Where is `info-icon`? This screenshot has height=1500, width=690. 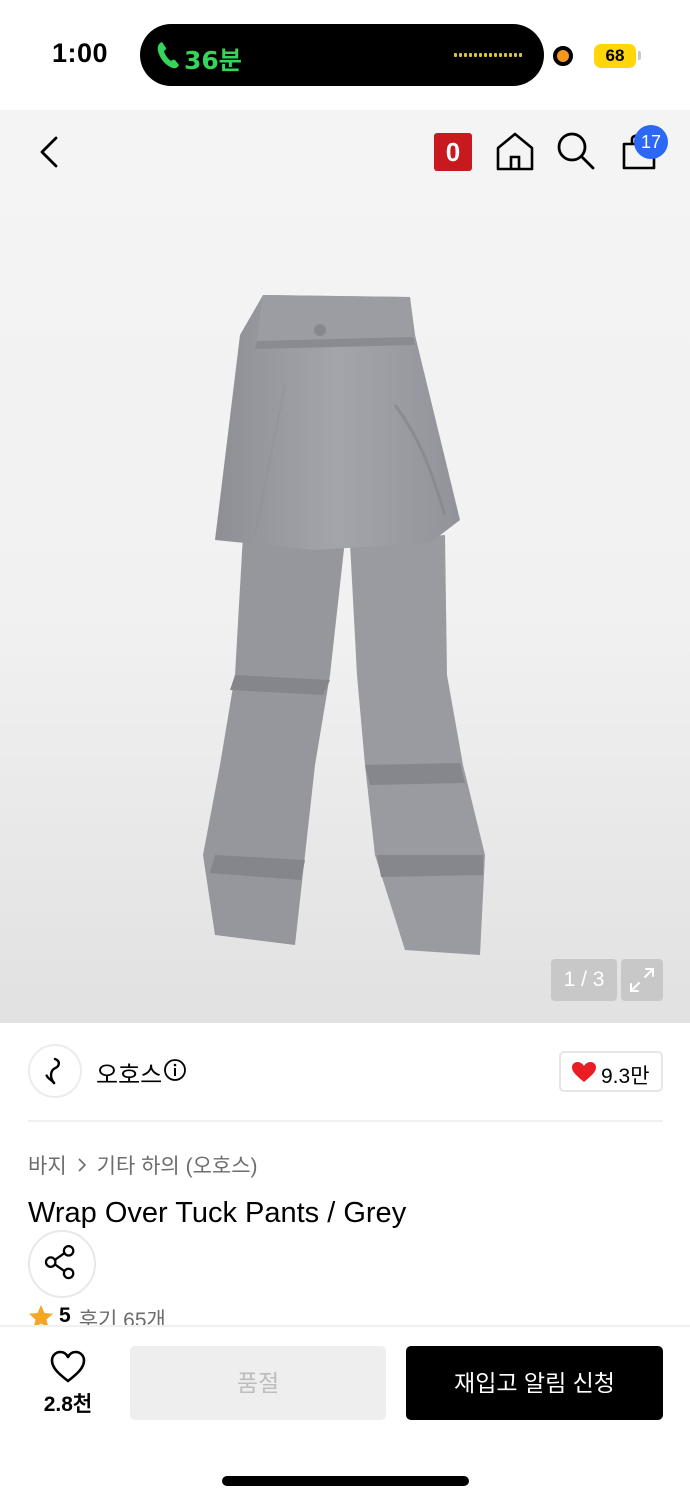 info-icon is located at coordinates (175, 1070).